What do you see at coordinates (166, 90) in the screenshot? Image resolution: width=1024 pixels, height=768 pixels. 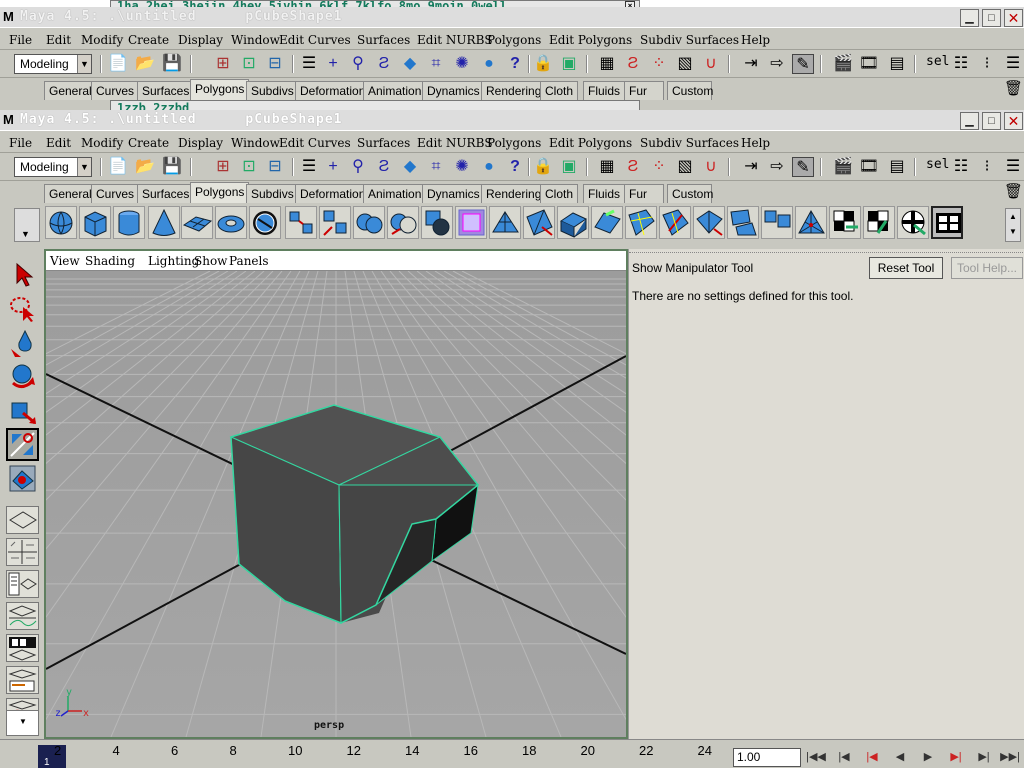 I see `tab-surfaces: Surfaces` at bounding box center [166, 90].